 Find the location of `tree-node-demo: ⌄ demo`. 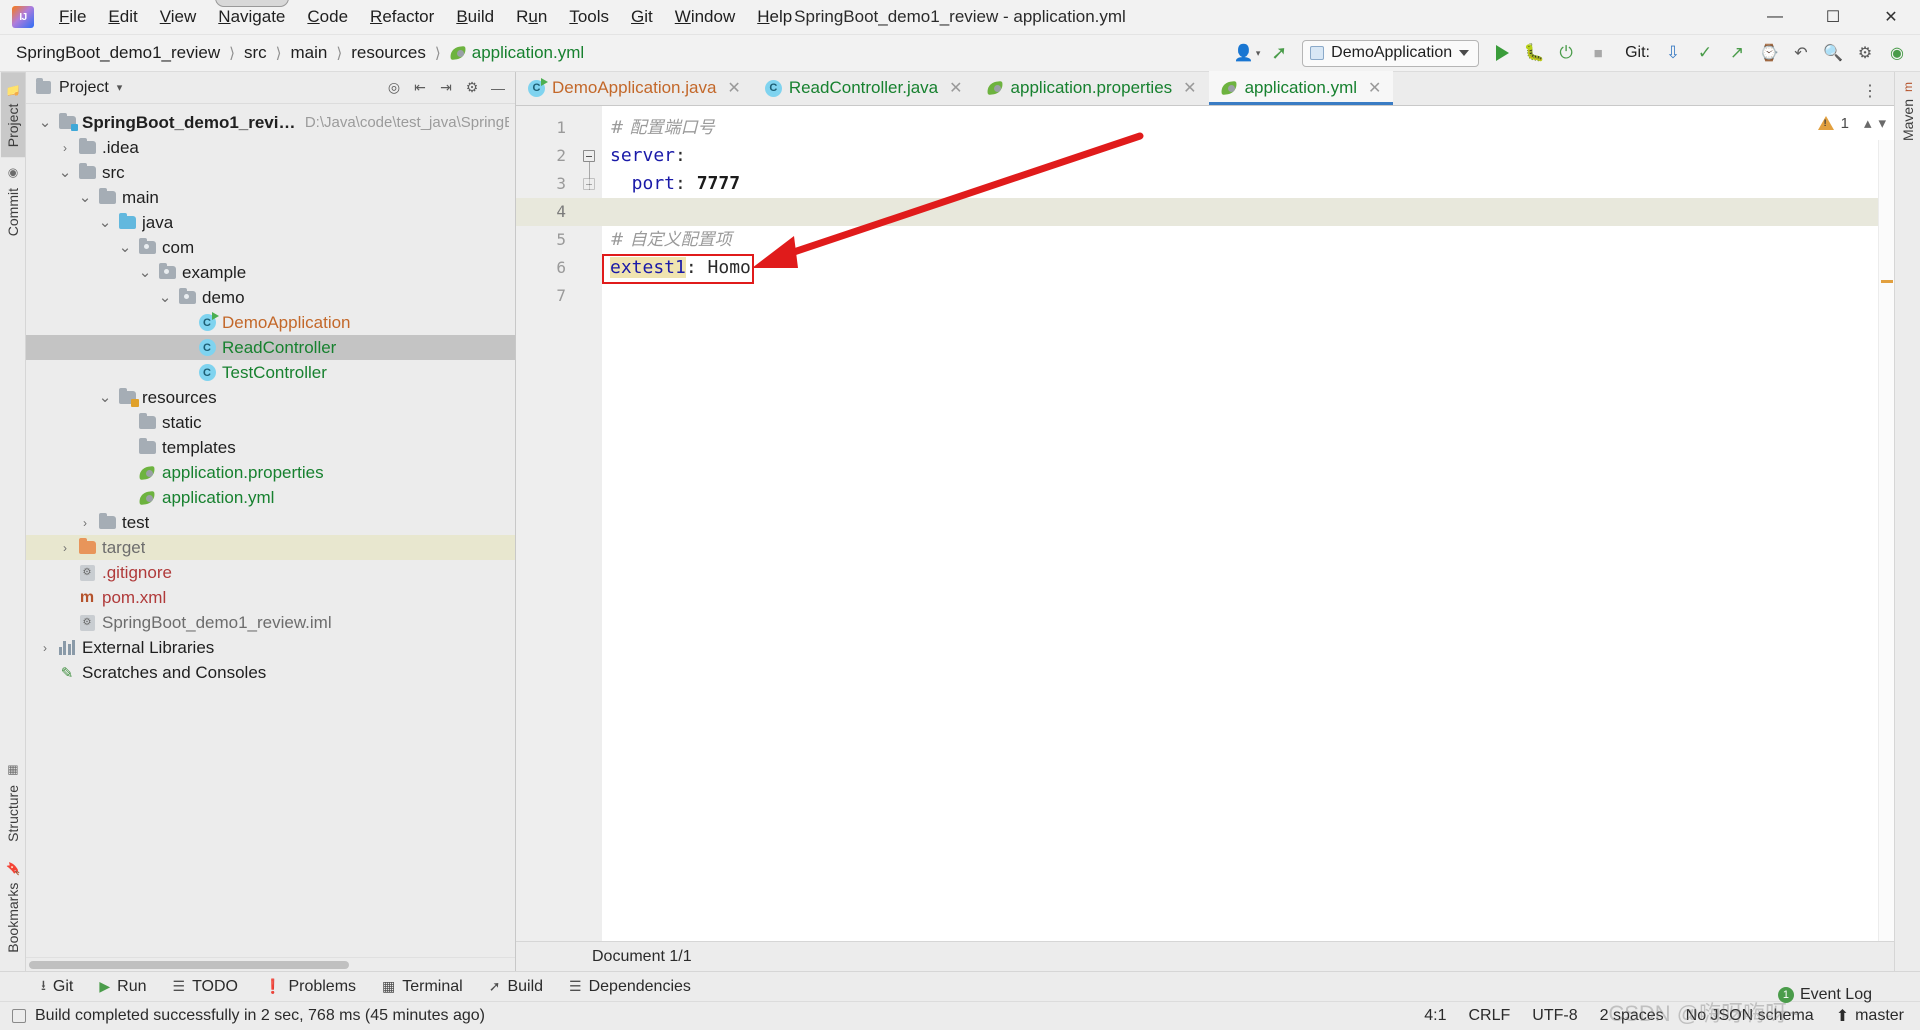

tree-node-demo: ⌄ demo is located at coordinates (270, 297).